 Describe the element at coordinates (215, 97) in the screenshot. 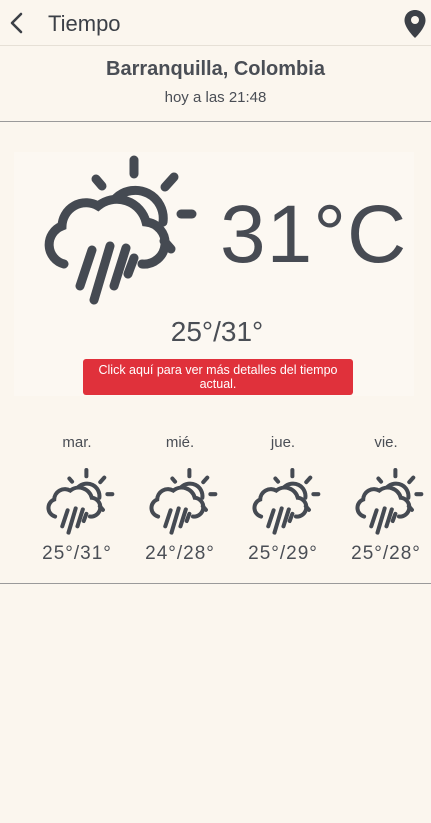

I see `update-time: hoy a las 21:48` at that location.